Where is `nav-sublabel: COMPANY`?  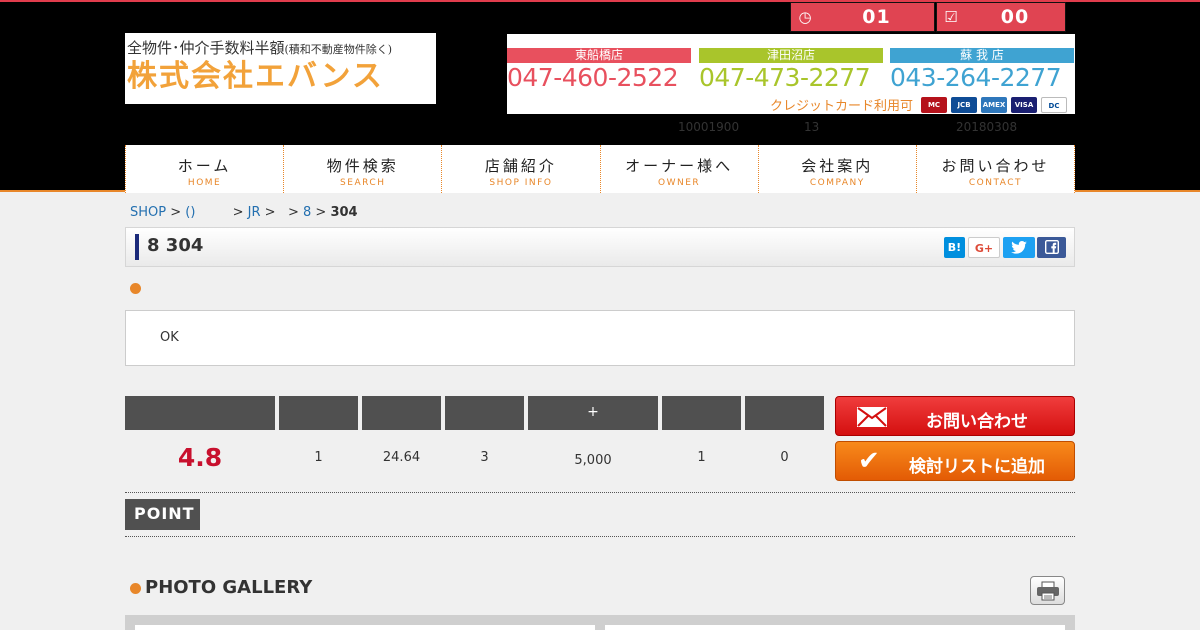 nav-sublabel: COMPANY is located at coordinates (837, 183).